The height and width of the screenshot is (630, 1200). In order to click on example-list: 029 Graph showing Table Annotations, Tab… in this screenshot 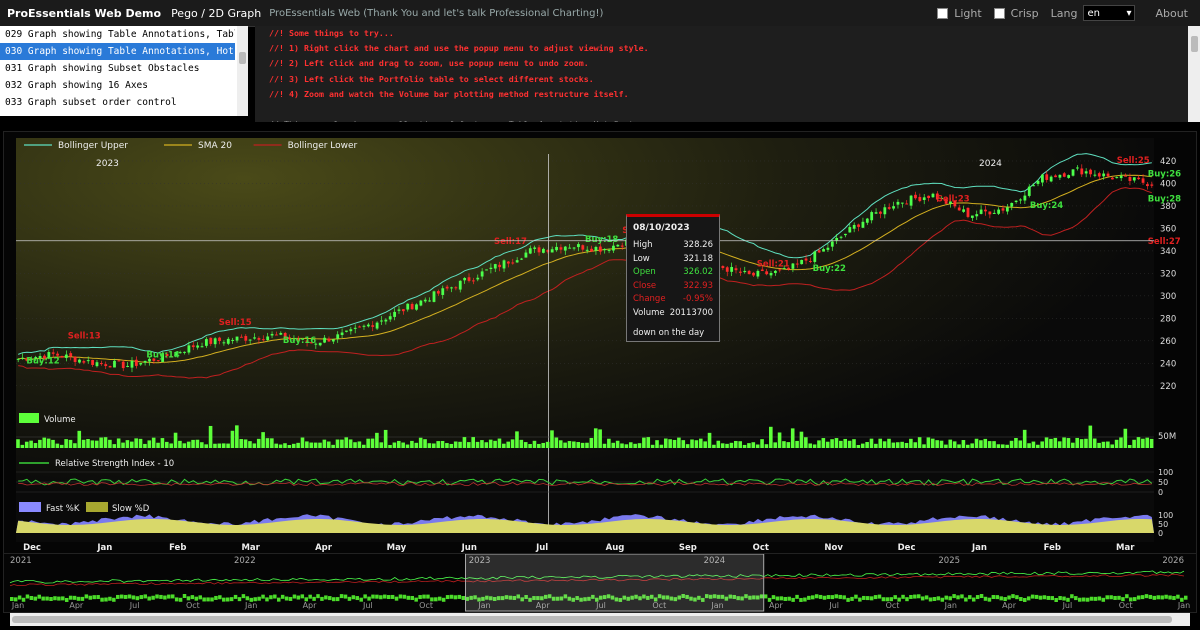, I will do `click(124, 71)`.